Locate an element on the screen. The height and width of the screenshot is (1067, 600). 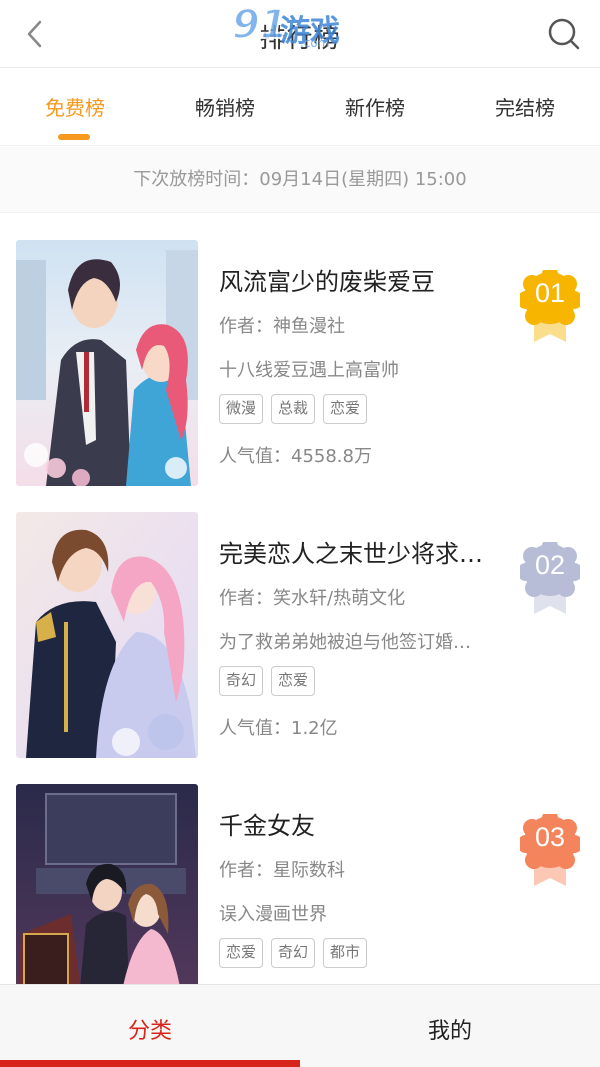
tab-free: 免费榜 is located at coordinates (75, 106).